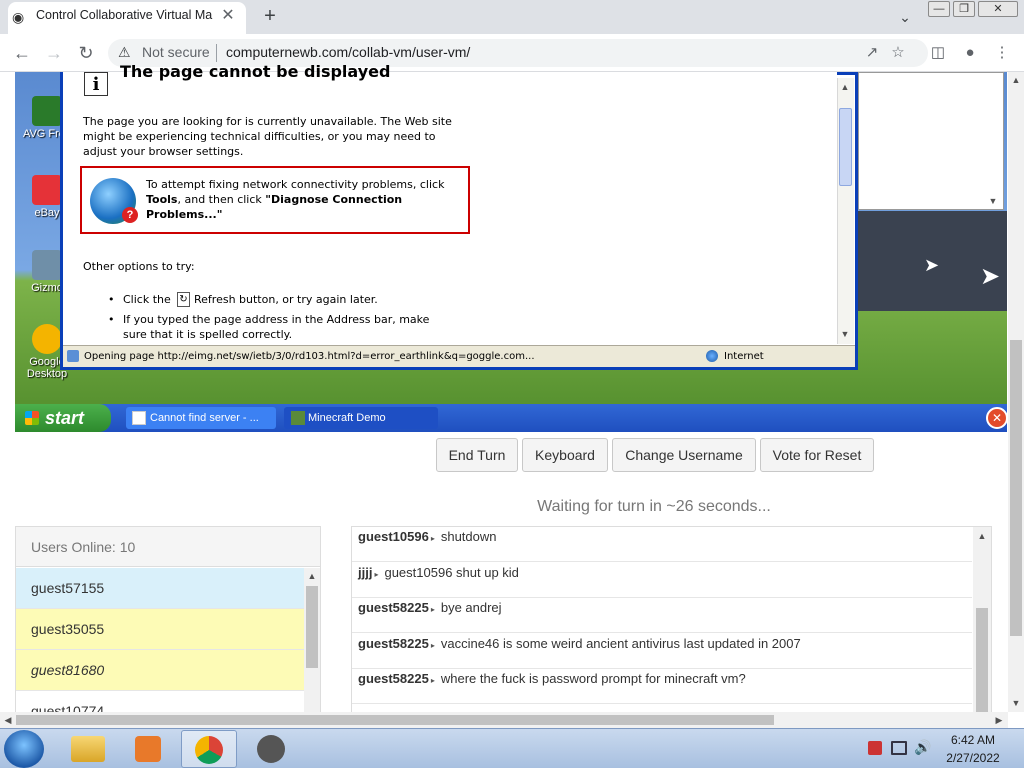  Describe the element at coordinates (286, 299) in the screenshot. I see `ie-bullet-1-post: Refresh button, or try again later.` at that location.